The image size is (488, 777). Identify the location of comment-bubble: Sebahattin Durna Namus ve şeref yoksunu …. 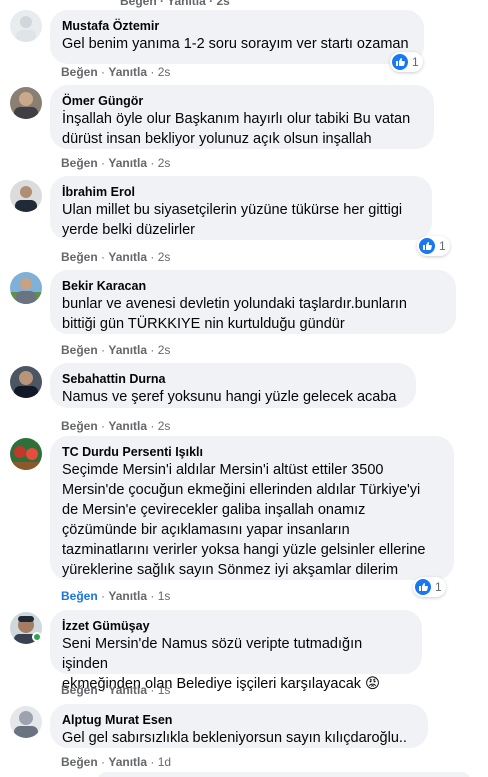
(233, 385).